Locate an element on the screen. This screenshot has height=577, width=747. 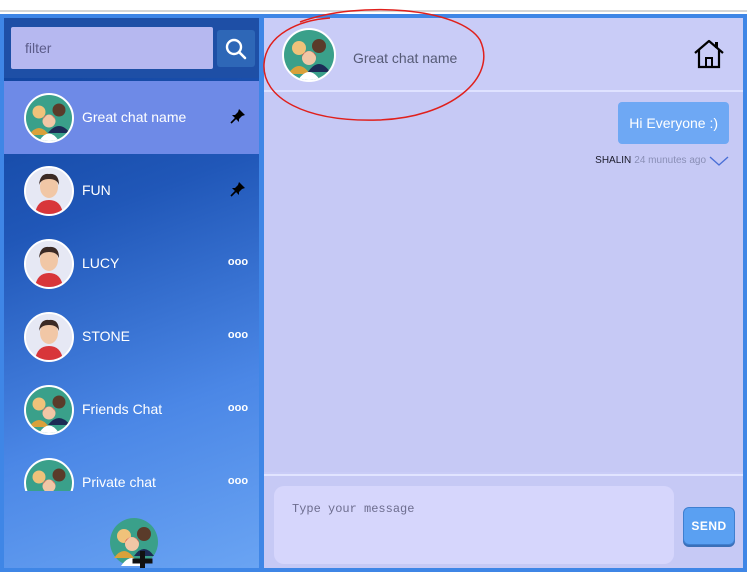
new-chat-button is located at coordinates (136, 541).